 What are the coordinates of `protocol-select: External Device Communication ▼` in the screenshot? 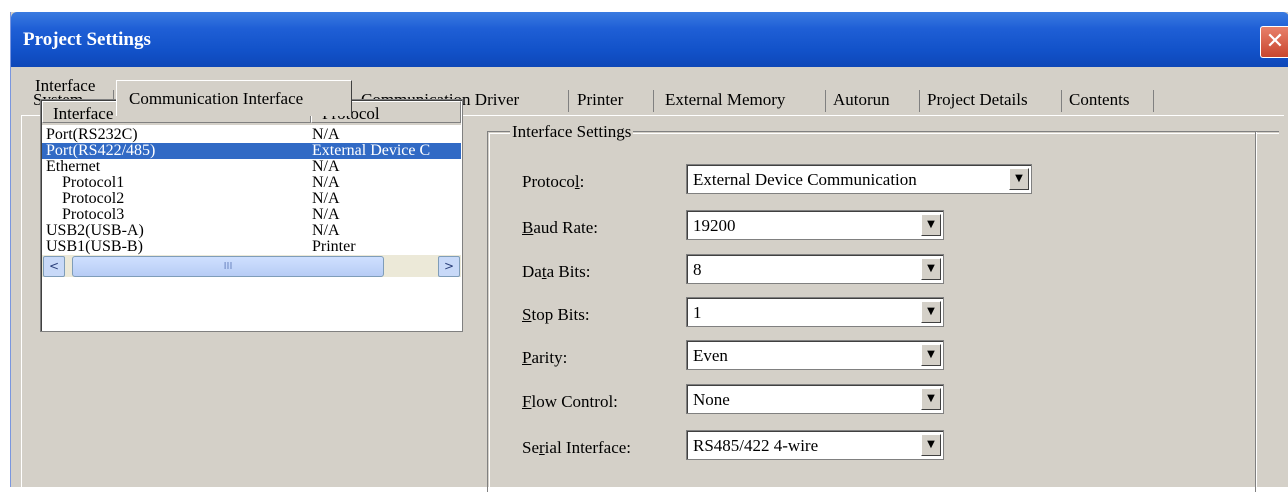 It's located at (859, 179).